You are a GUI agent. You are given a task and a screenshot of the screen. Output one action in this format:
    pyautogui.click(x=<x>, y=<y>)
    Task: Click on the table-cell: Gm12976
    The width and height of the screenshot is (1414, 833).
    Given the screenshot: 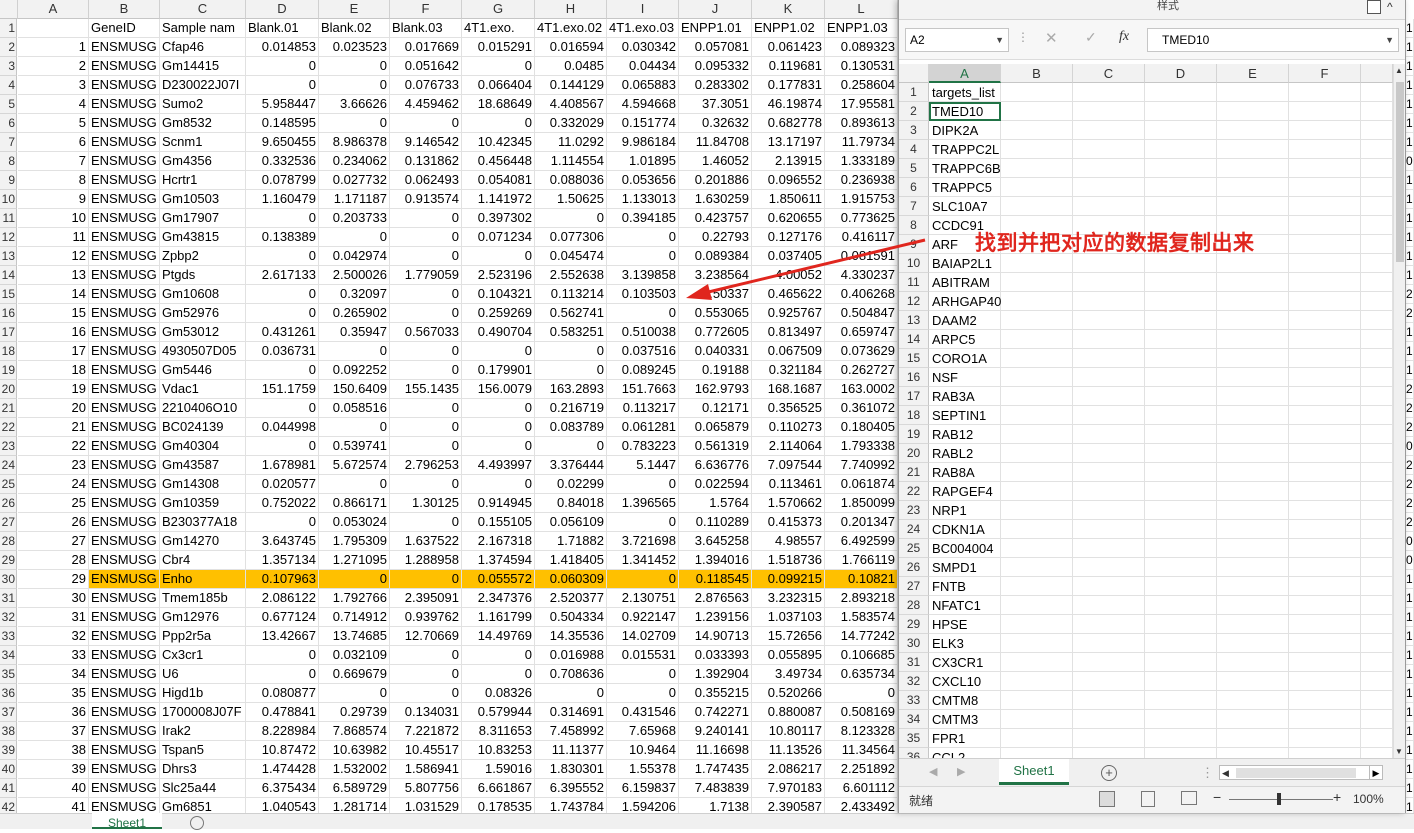 What is the action you would take?
    pyautogui.click(x=203, y=617)
    